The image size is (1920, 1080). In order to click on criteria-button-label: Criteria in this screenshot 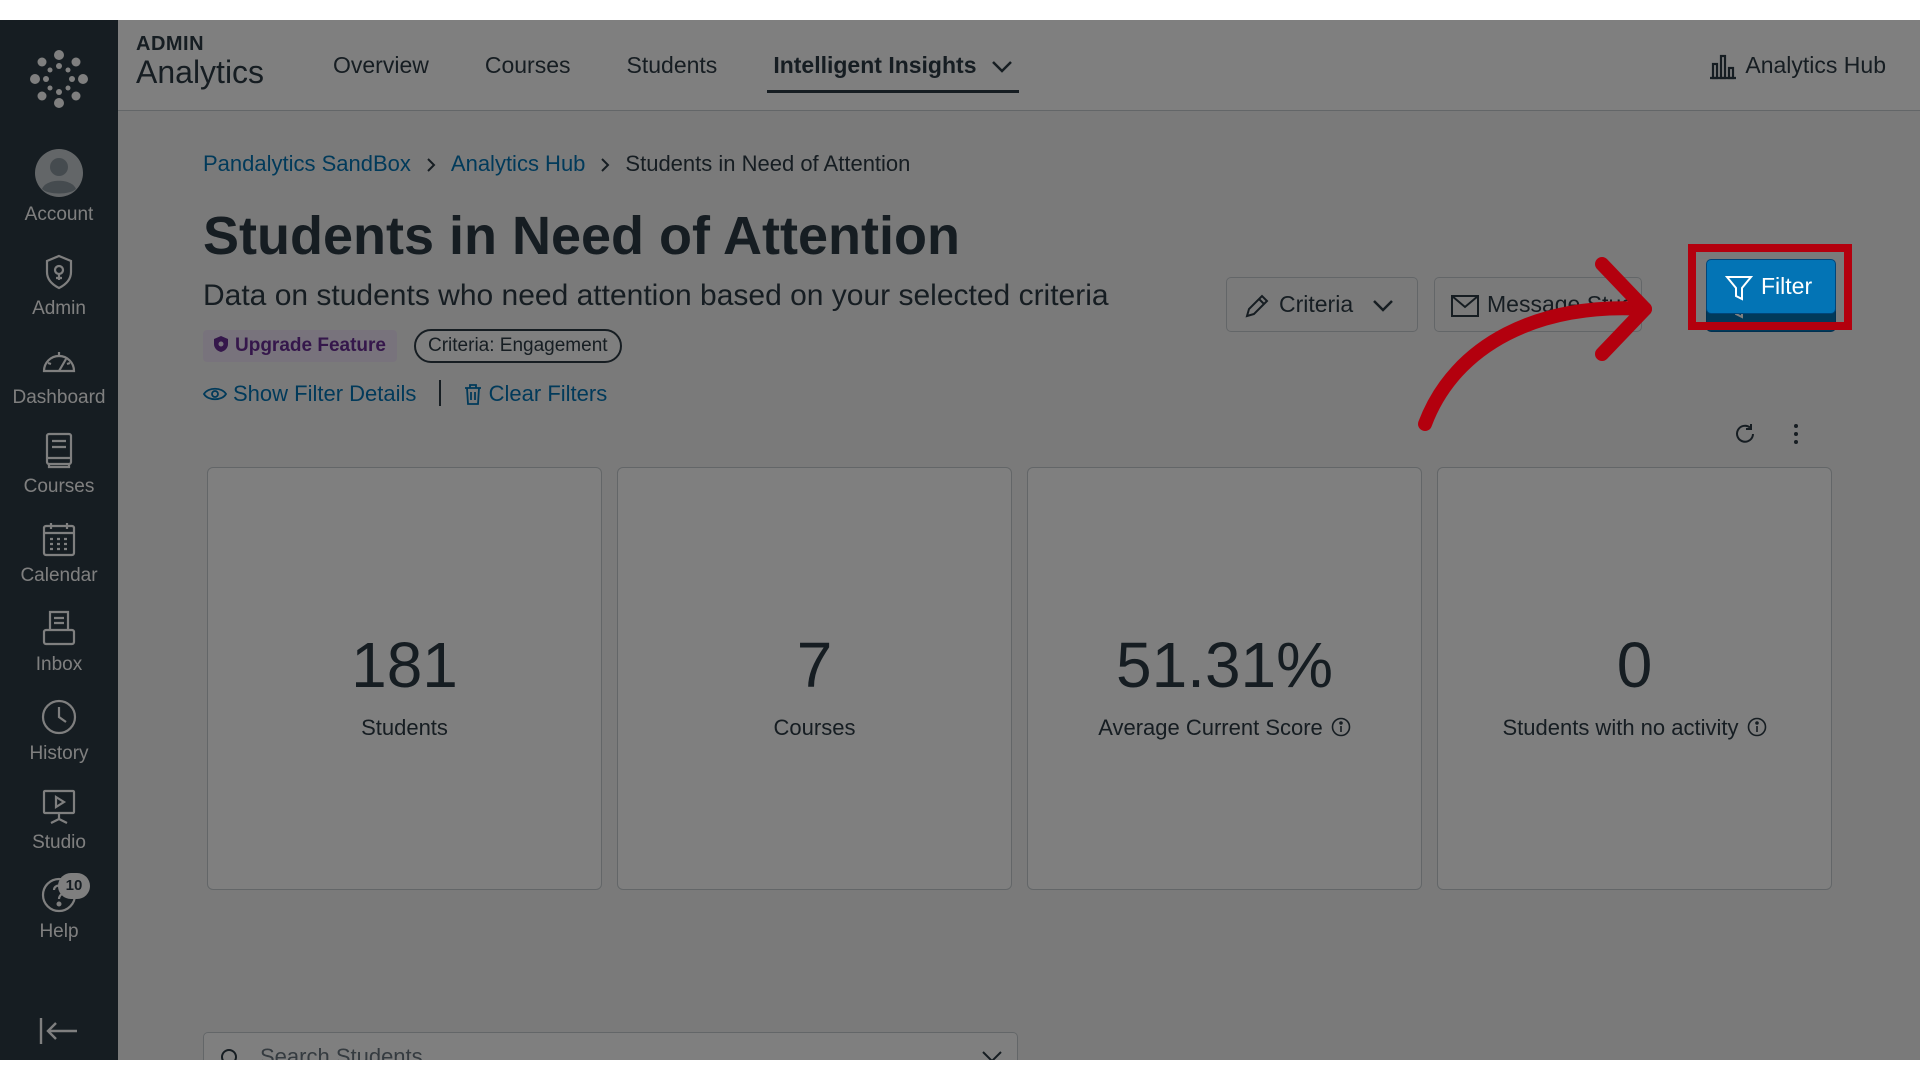, I will do `click(1316, 304)`.